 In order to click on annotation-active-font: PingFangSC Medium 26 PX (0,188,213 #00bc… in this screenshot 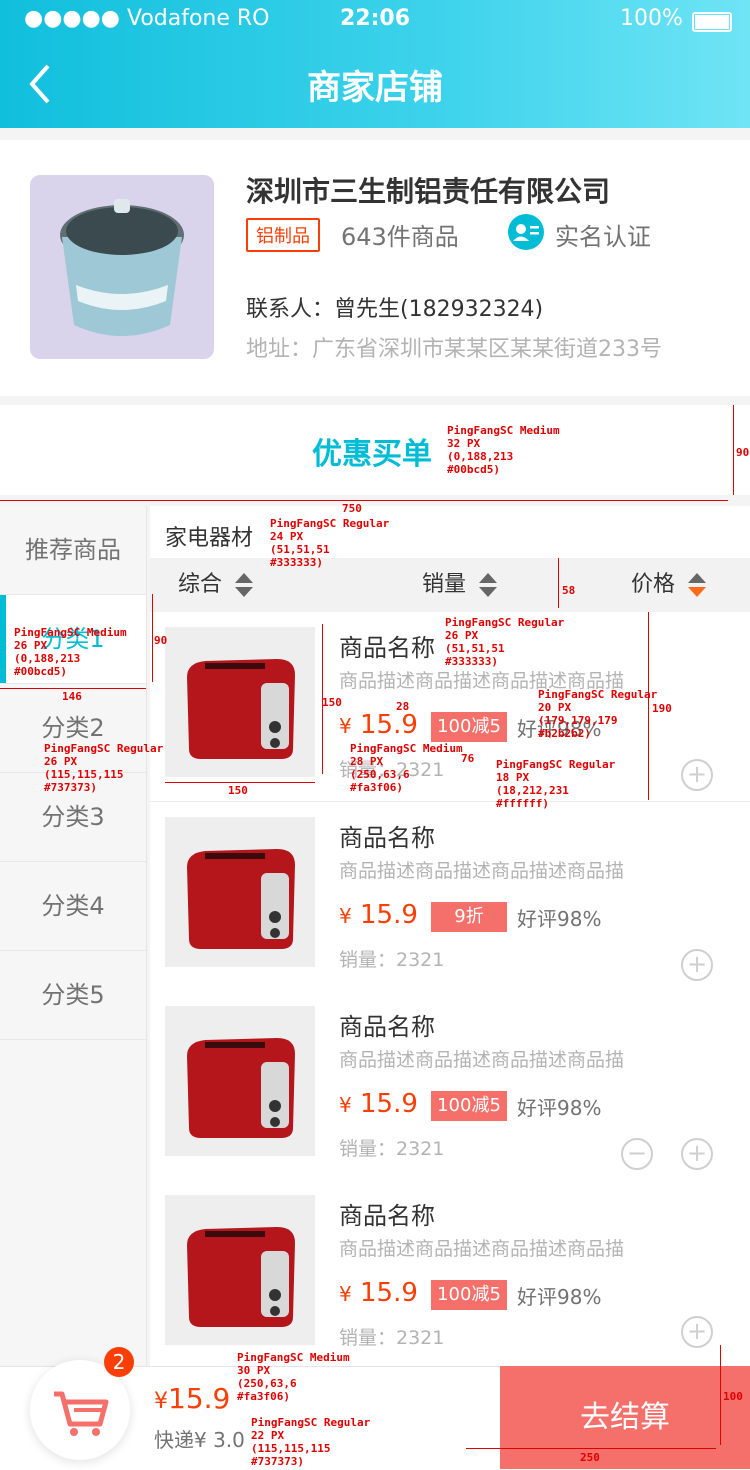, I will do `click(70, 652)`.